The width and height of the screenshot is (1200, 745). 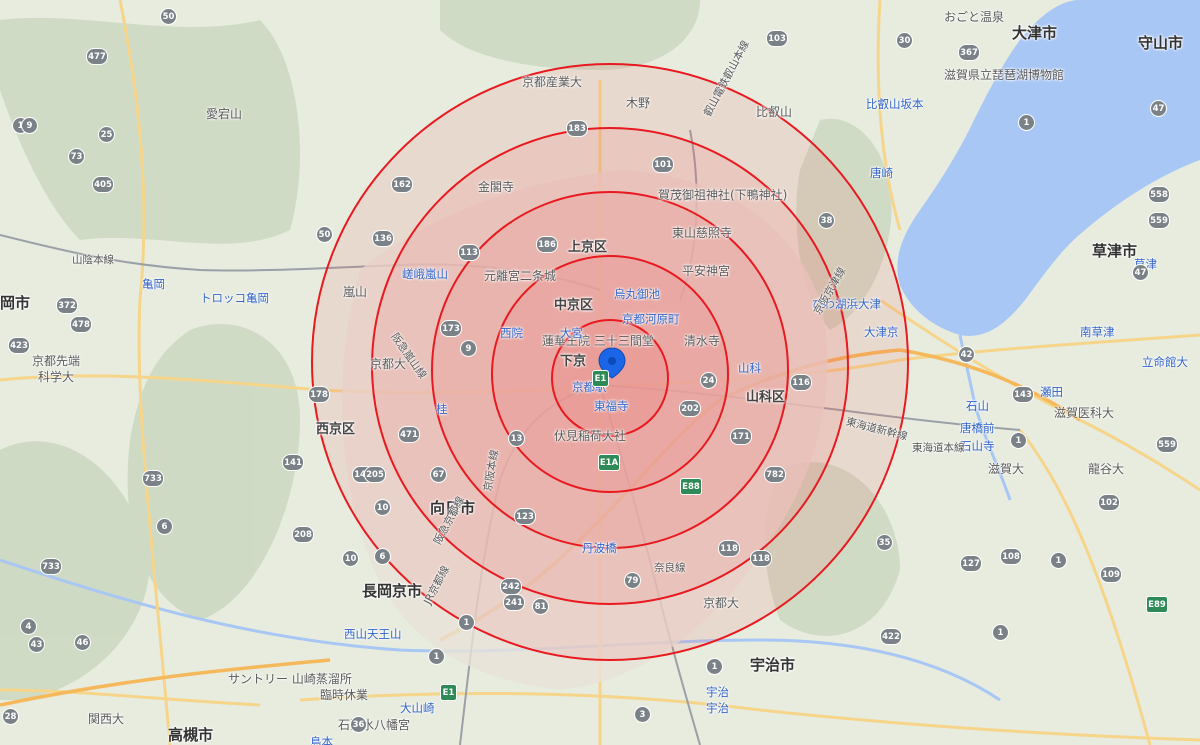 I want to click on city-label-okashi: 岡市, so click(x=15, y=302).